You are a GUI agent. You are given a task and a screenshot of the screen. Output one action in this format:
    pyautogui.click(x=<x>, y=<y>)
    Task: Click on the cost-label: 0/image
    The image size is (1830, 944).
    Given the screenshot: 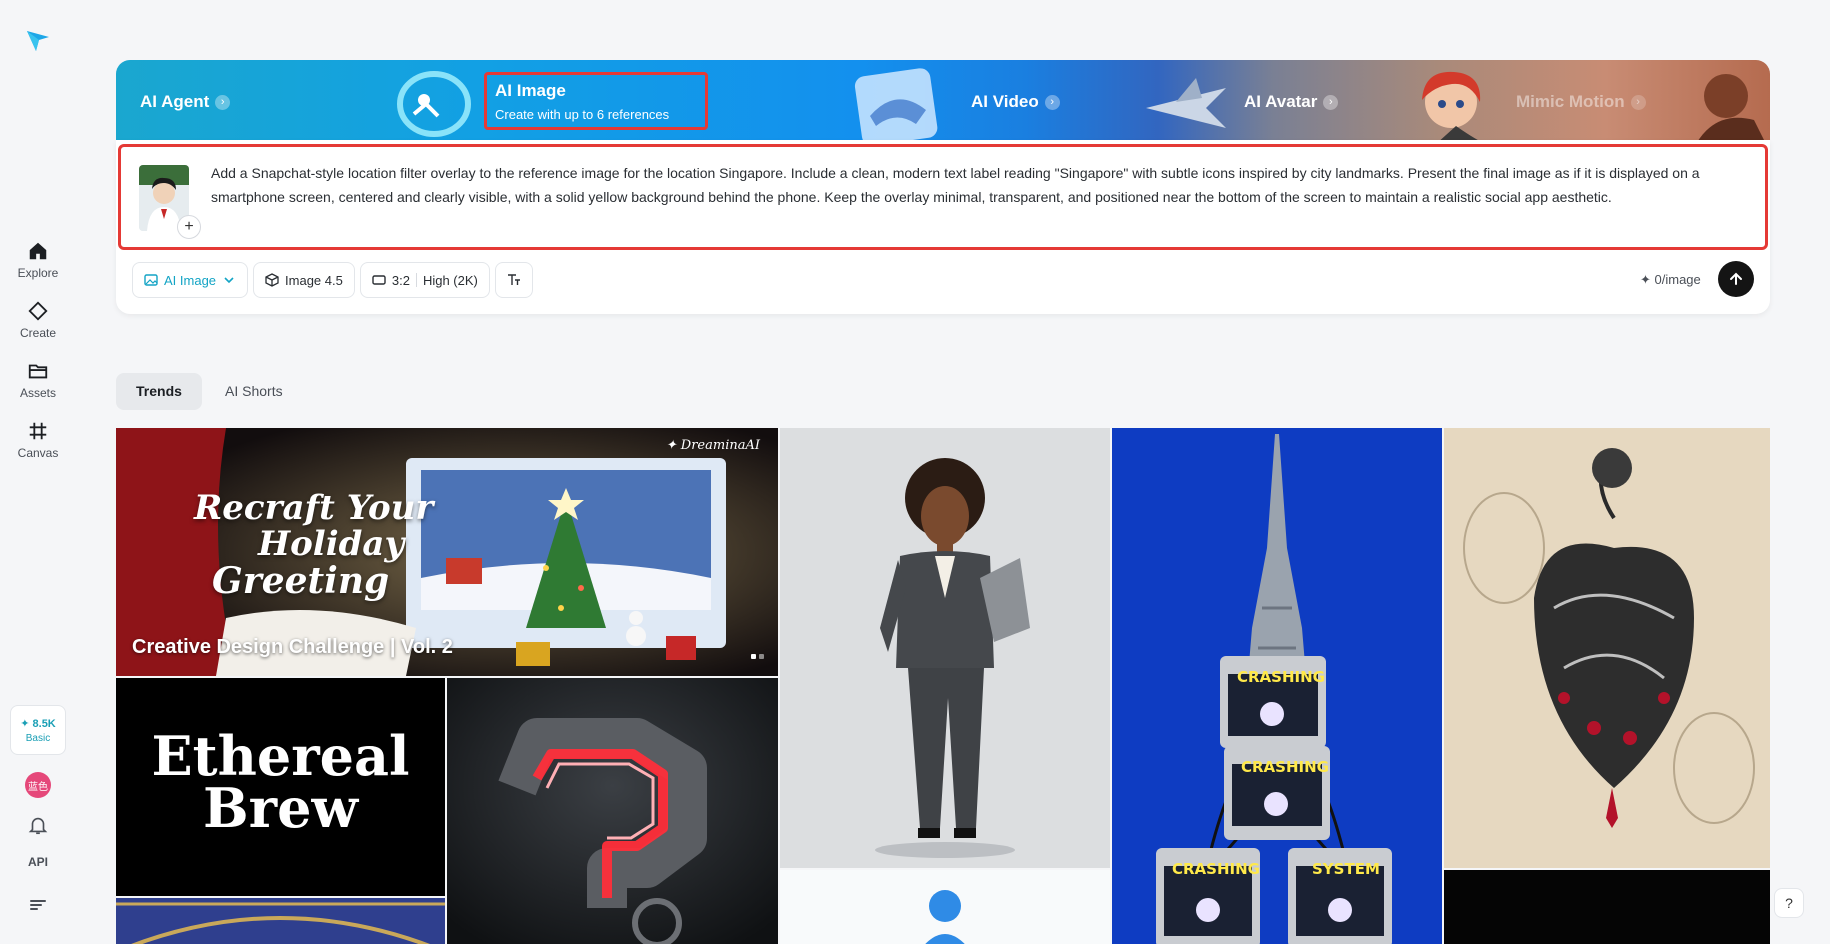 What is the action you would take?
    pyautogui.click(x=1677, y=279)
    